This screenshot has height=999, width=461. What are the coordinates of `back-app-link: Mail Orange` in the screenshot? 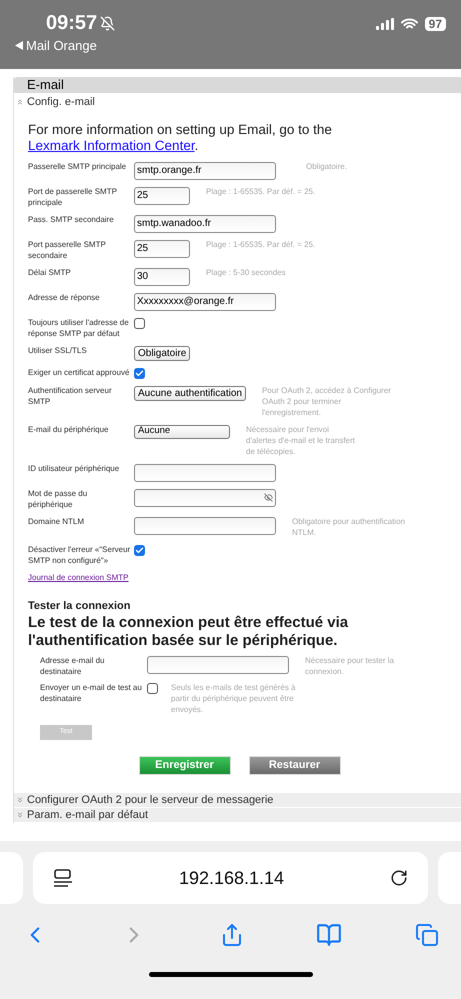 It's located at (61, 46).